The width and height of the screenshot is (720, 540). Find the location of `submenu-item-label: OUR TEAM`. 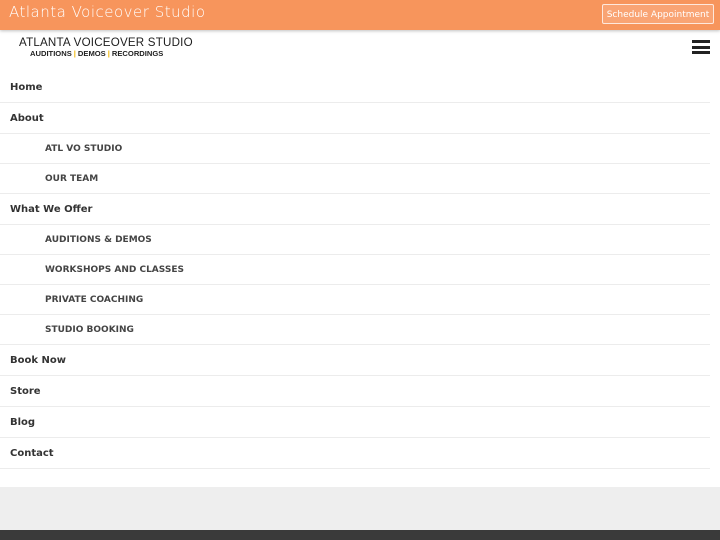

submenu-item-label: OUR TEAM is located at coordinates (72, 179).